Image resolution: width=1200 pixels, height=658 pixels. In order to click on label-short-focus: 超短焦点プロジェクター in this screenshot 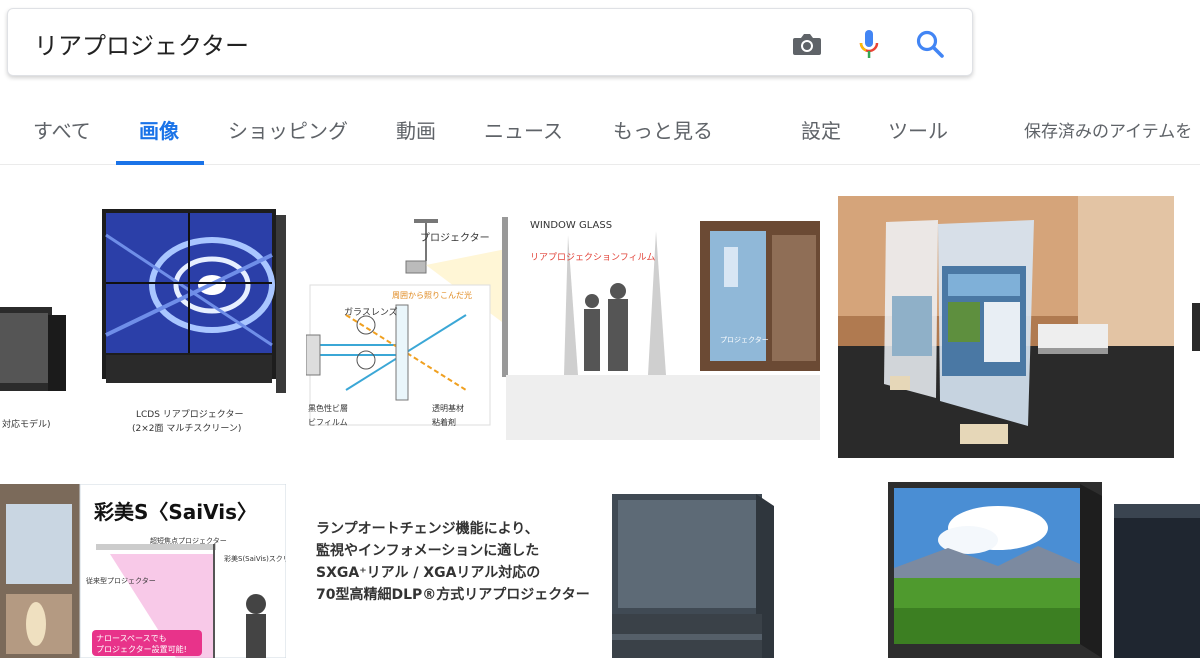, I will do `click(188, 541)`.